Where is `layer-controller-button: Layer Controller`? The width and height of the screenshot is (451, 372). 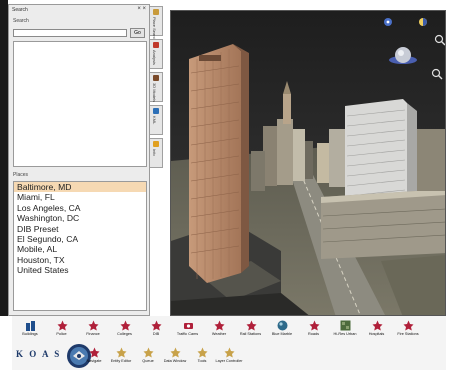 layer-controller-button: Layer Controller is located at coordinates (229, 357).